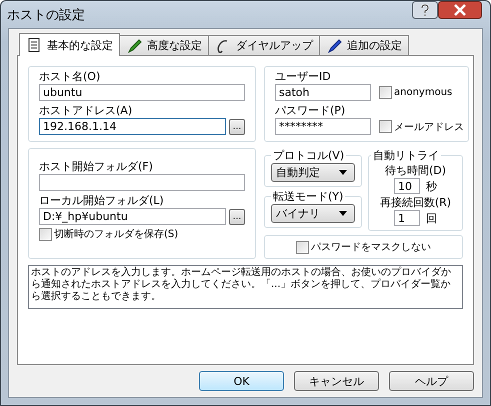 This screenshot has height=406, width=491. I want to click on notebook-icon, so click(34, 45).